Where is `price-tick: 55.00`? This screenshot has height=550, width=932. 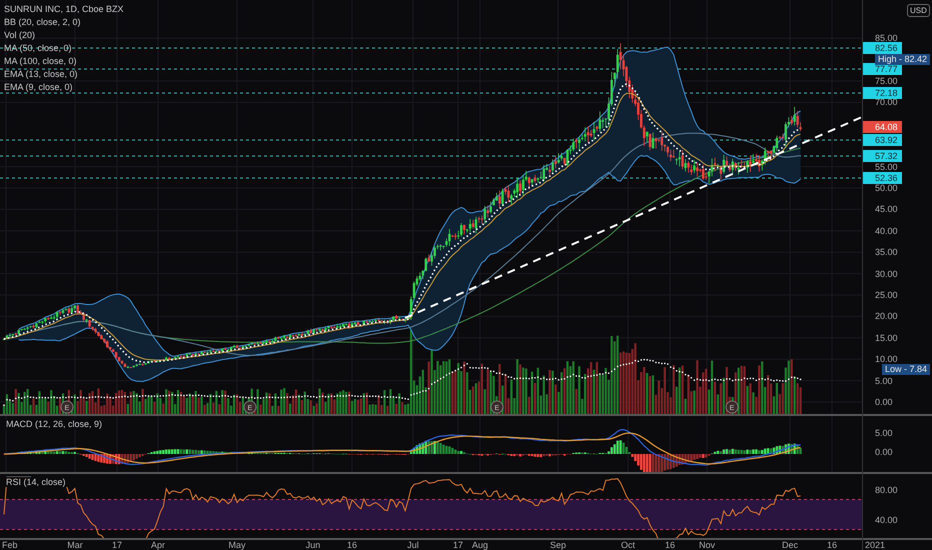
price-tick: 55.00 is located at coordinates (886, 167).